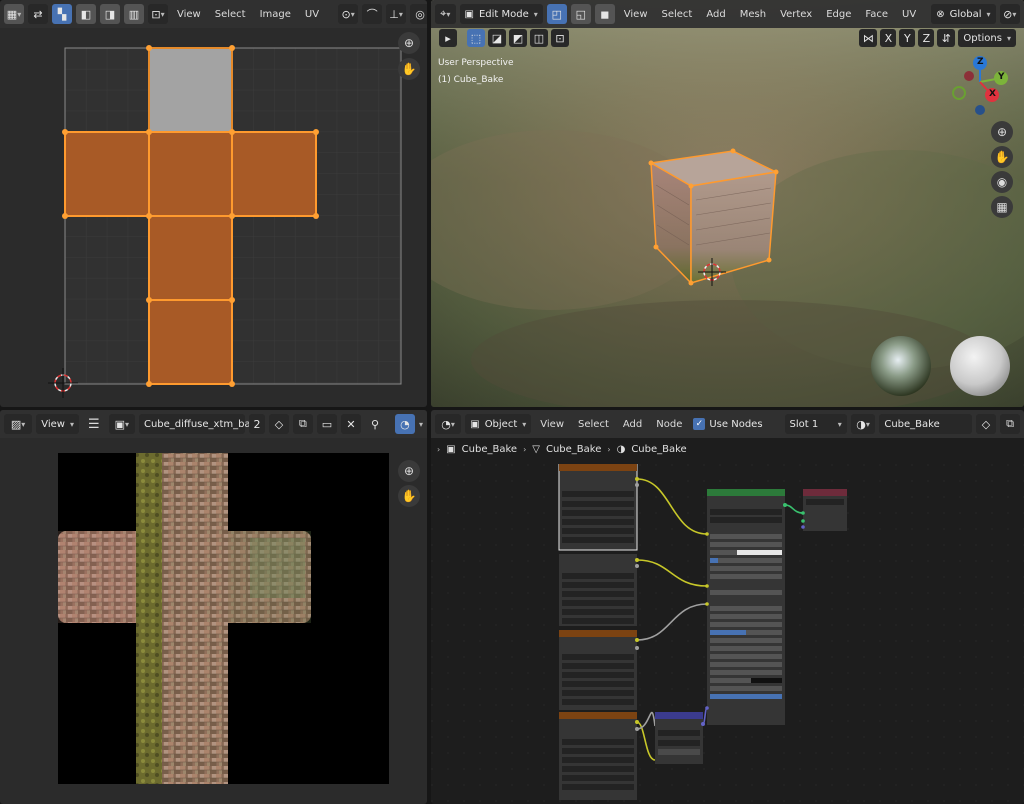 The width and height of the screenshot is (1024, 804). I want to click on snap-dropdown: ⊘ ▾, so click(1009, 14).